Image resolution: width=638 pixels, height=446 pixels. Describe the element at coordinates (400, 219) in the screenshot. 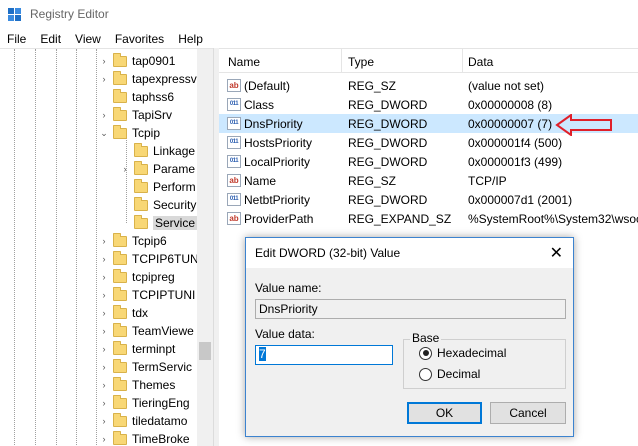

I see `value-type: REG_EXPAND_SZ` at that location.